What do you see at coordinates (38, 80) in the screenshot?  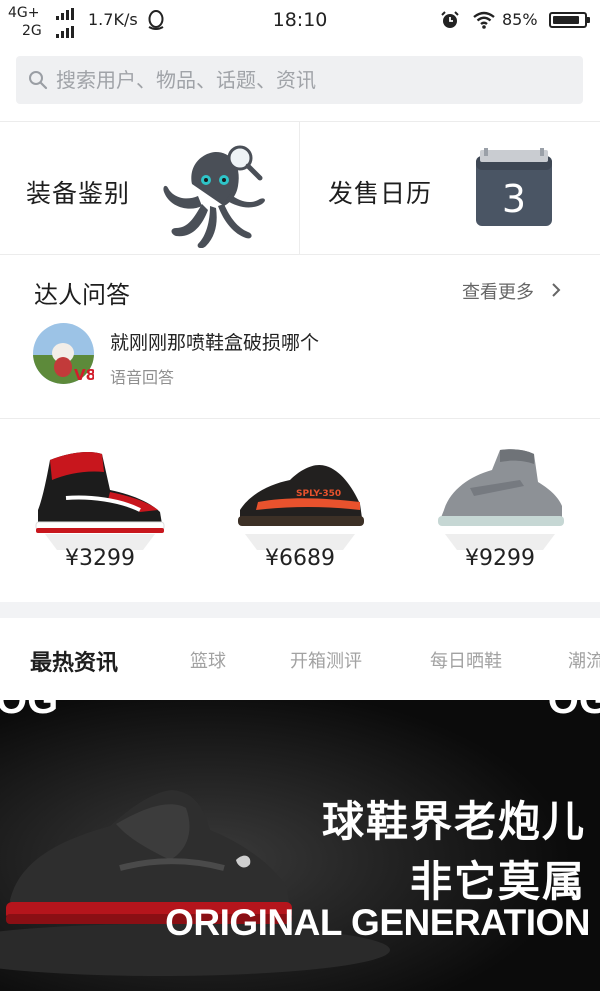 I see `search-icon` at bounding box center [38, 80].